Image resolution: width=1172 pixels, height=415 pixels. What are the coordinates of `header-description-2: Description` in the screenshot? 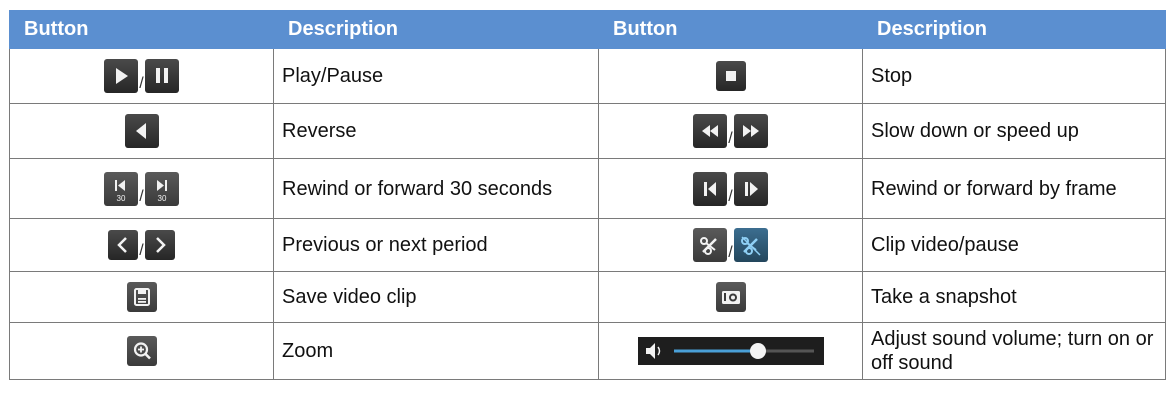 It's located at (1014, 29).